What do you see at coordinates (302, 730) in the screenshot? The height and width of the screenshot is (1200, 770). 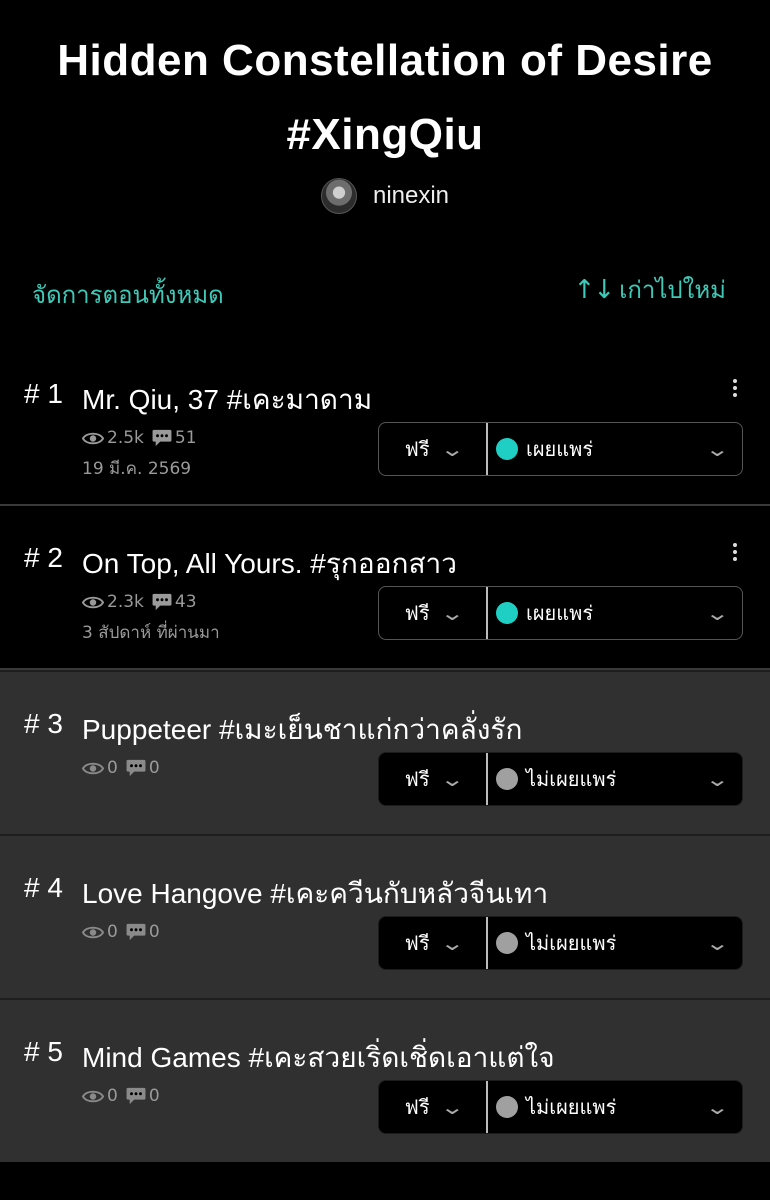 I see `episode-title: Puppeteer #เมะเย็นชาแก่กว่าคลั่งรัก` at bounding box center [302, 730].